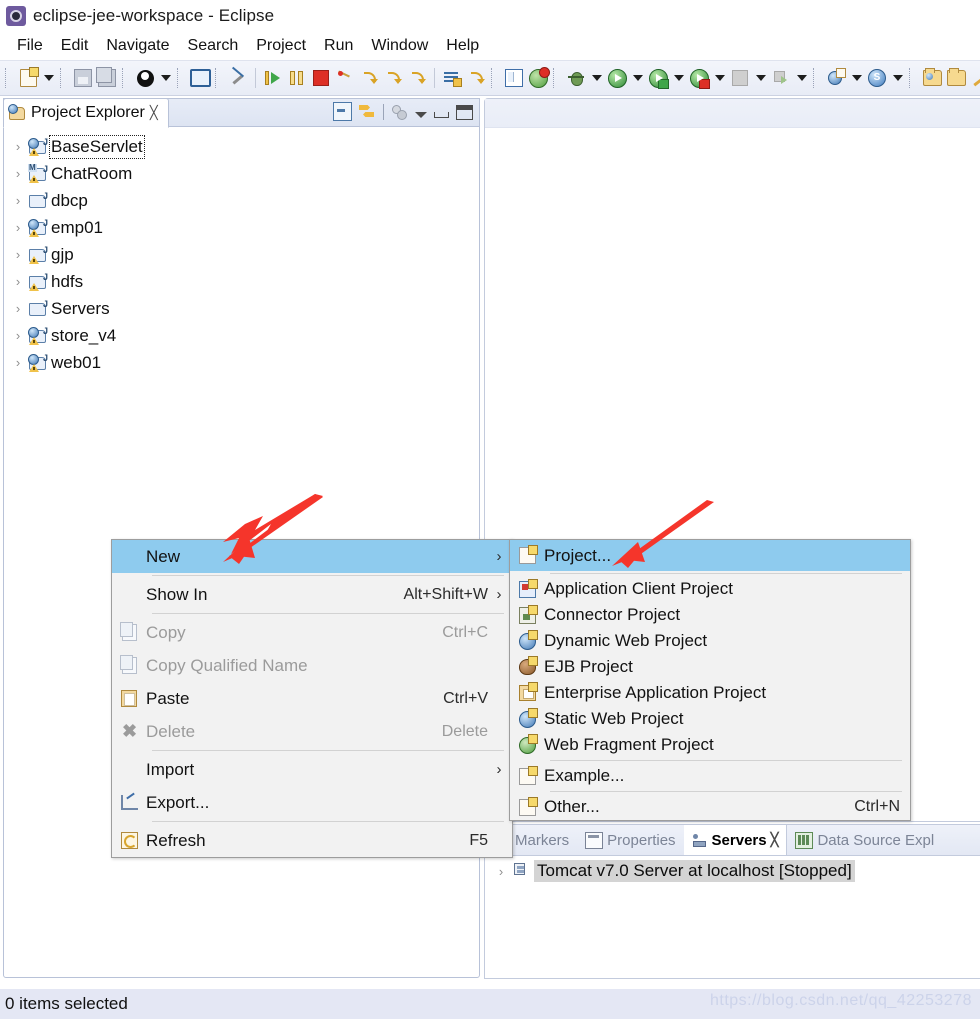  I want to click on resume-icon, so click(273, 78).